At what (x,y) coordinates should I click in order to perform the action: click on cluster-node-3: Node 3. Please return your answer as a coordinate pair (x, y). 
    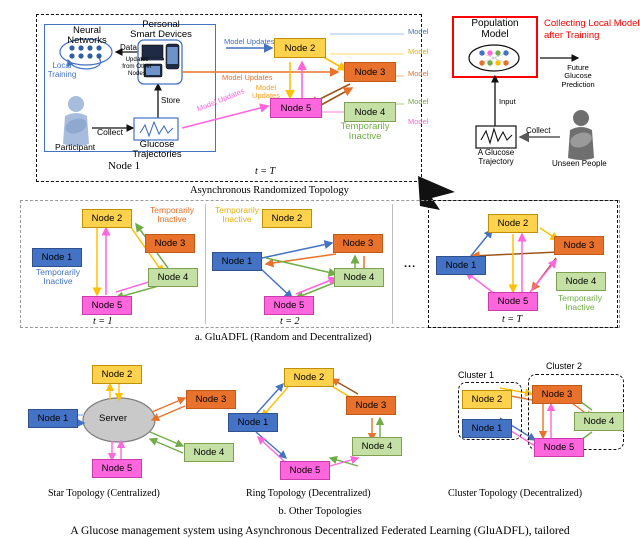
    Looking at the image, I should click on (557, 394).